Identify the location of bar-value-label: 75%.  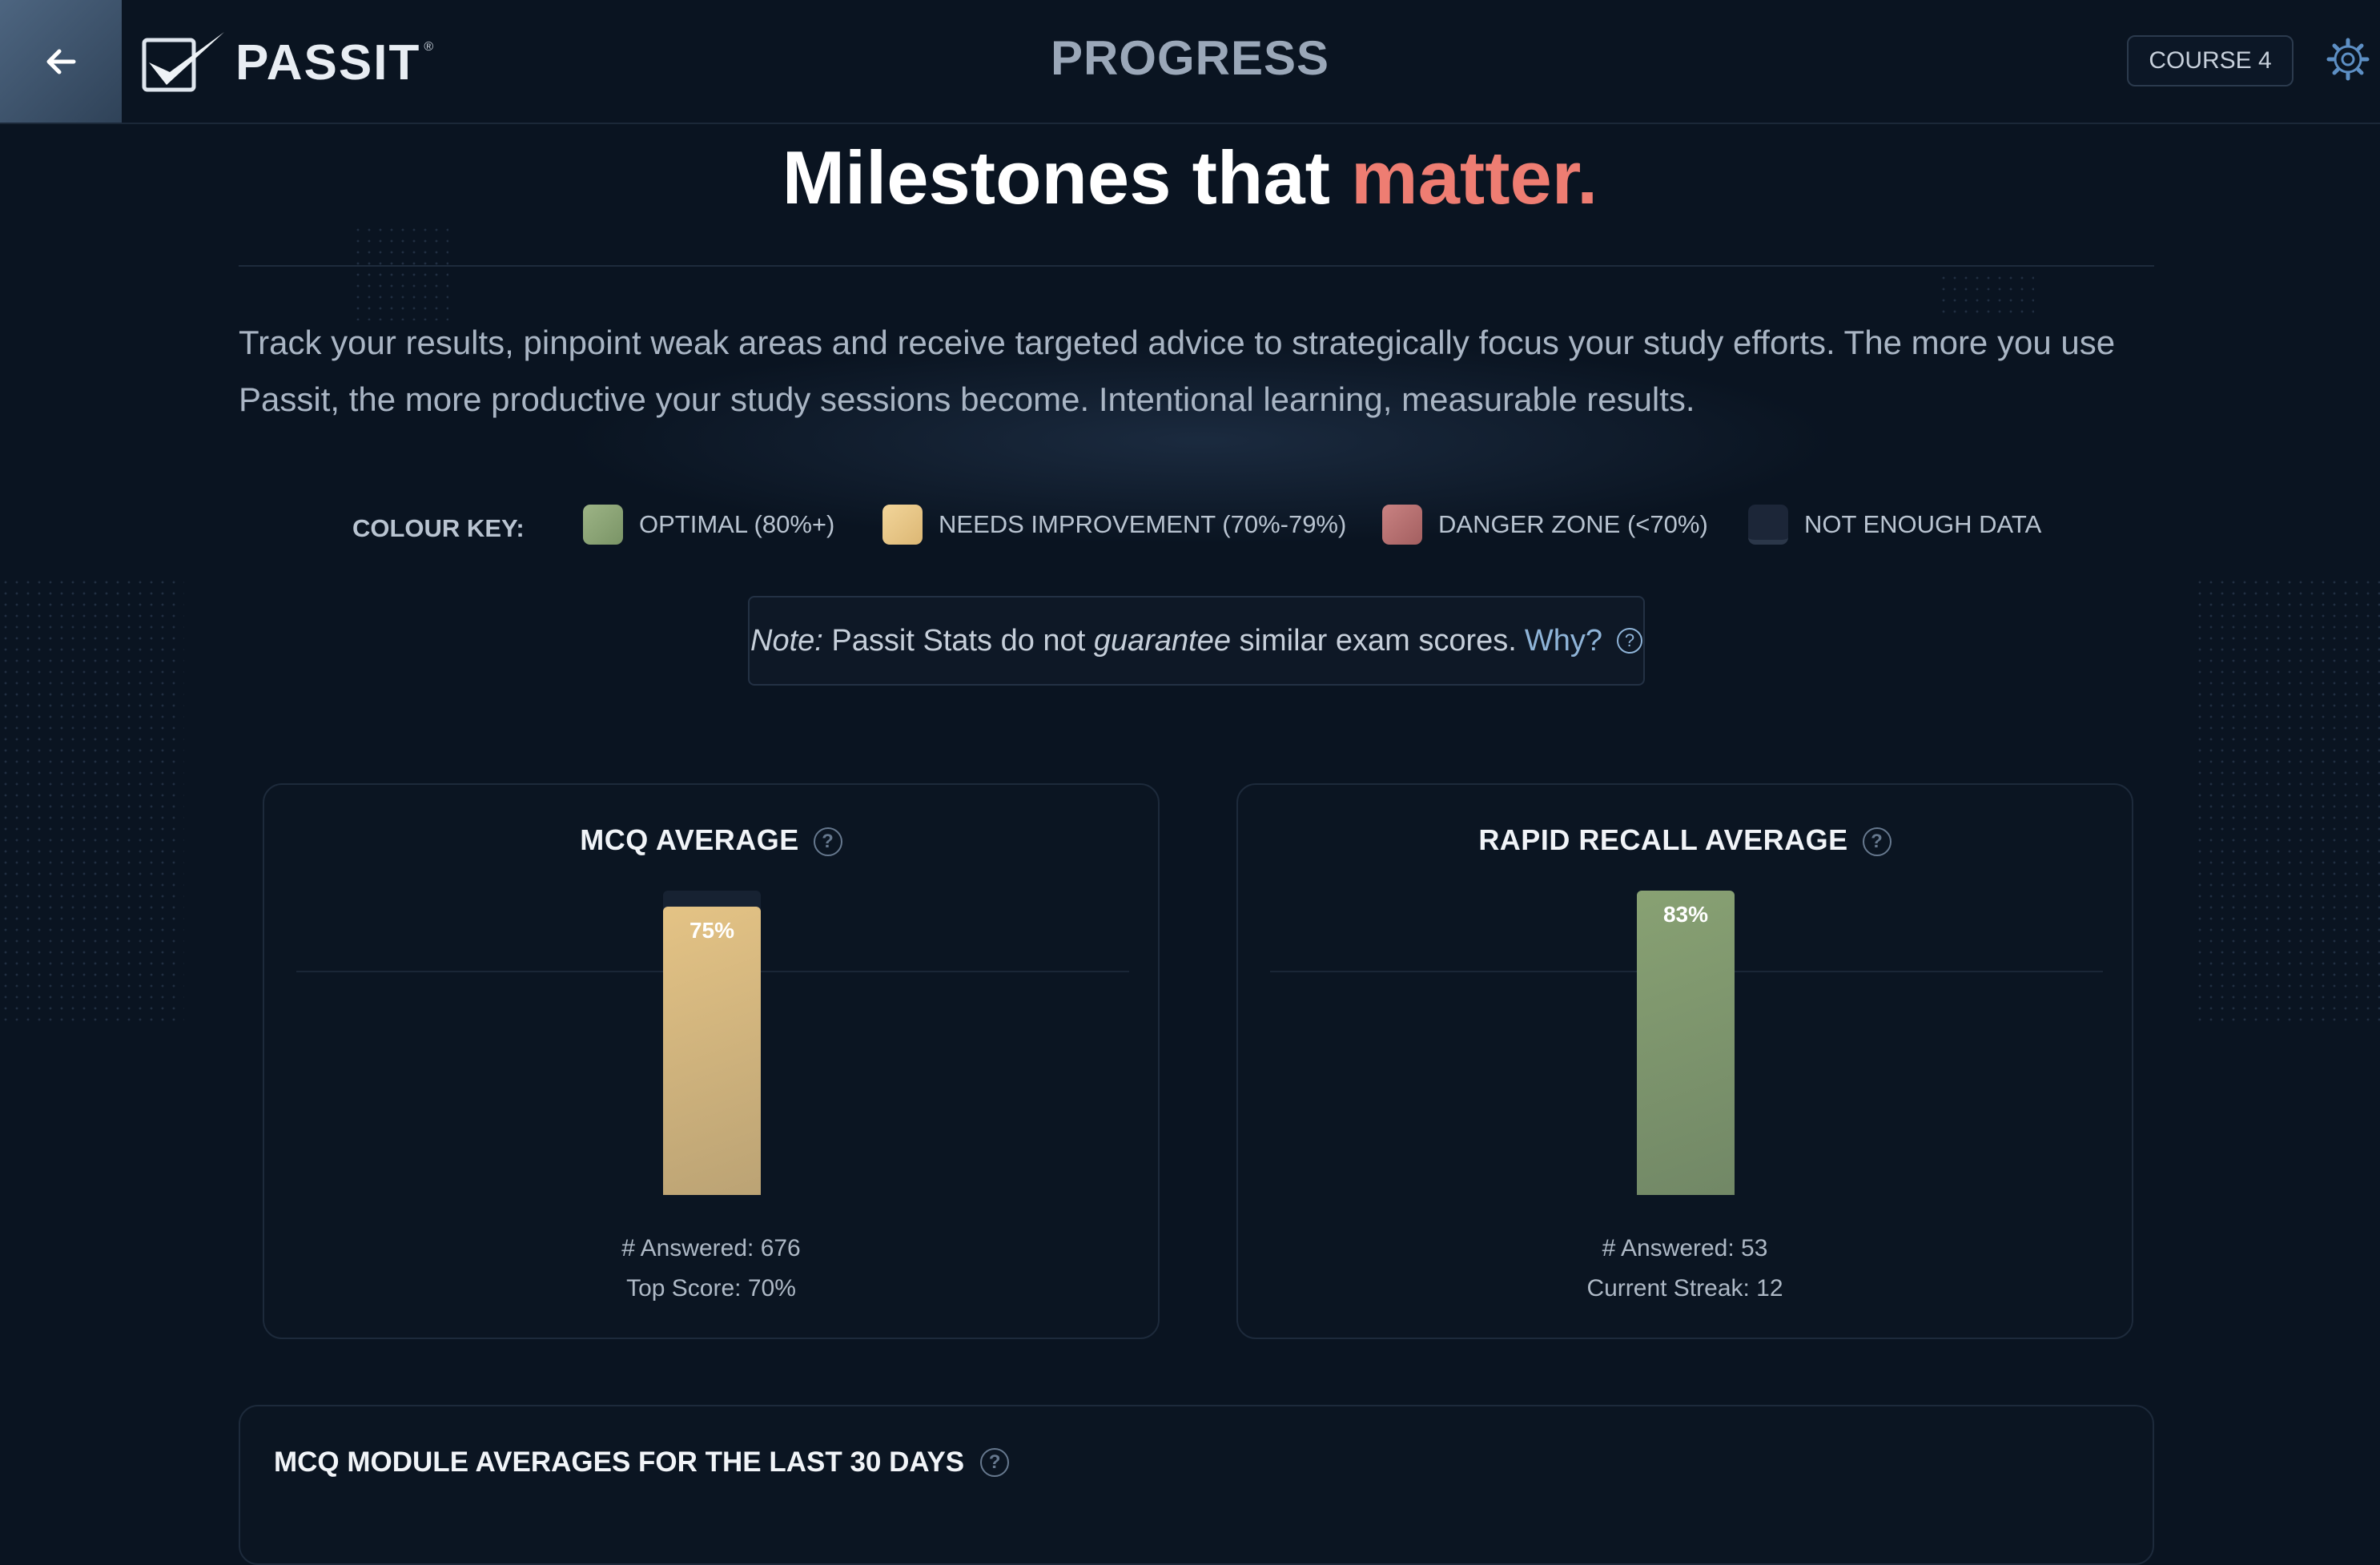
(712, 930).